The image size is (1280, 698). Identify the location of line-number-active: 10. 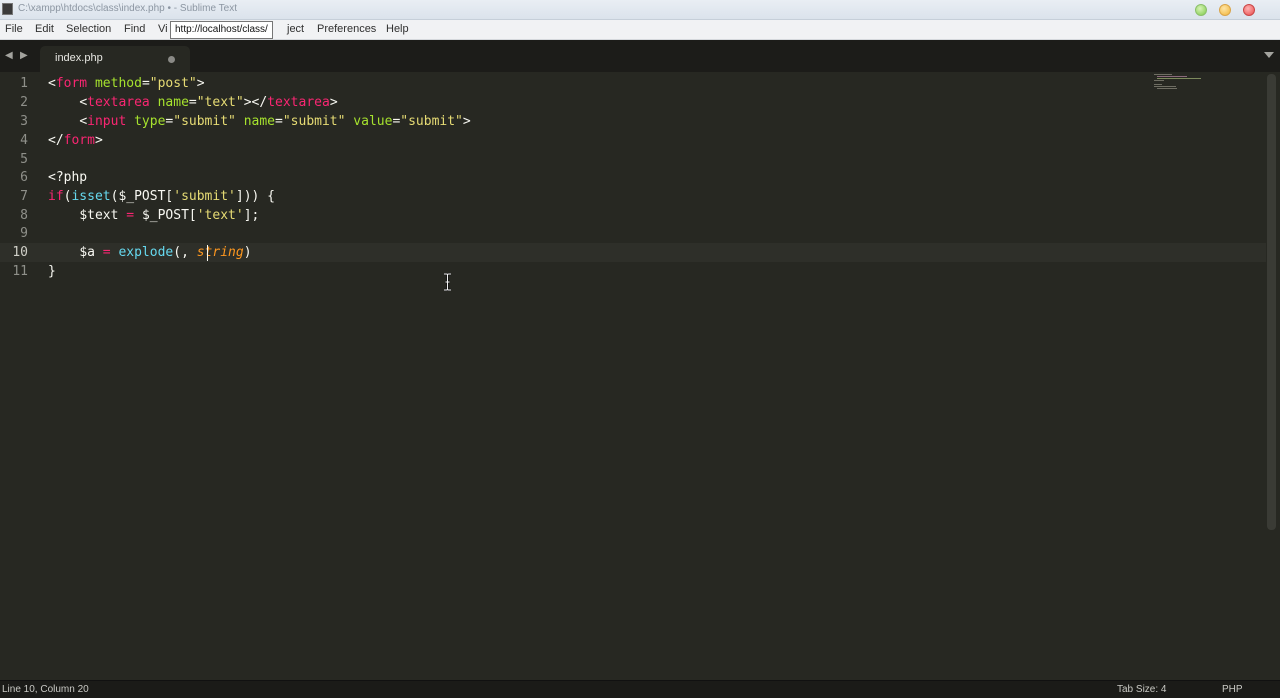
(20, 252).